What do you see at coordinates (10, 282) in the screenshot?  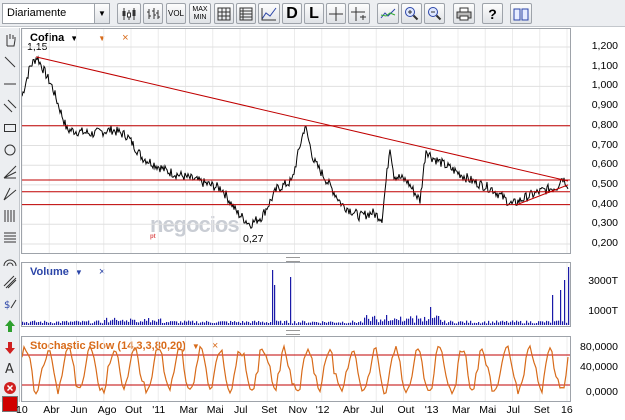 I see `channel-tool` at bounding box center [10, 282].